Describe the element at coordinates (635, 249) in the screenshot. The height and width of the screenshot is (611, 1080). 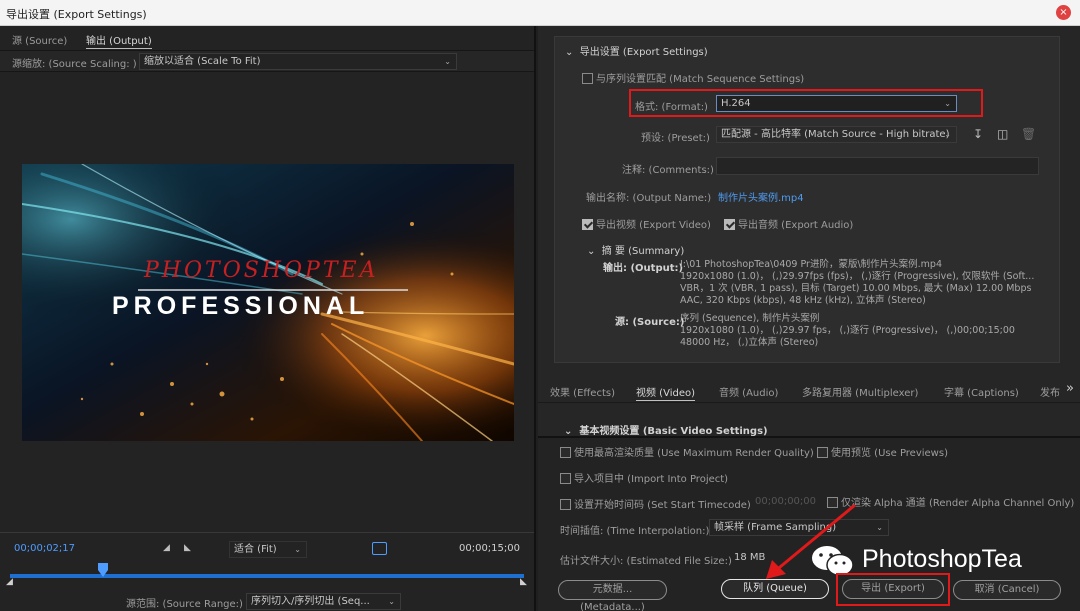
I see `summary-header: ⌄ 摘 要 (Summary)` at that location.